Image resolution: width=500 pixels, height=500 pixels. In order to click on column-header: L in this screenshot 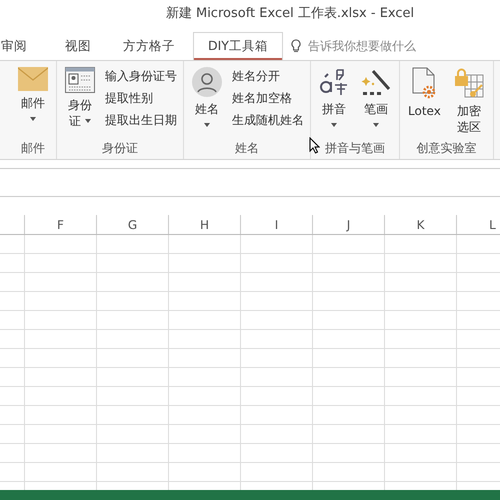, I will do `click(478, 224)`.